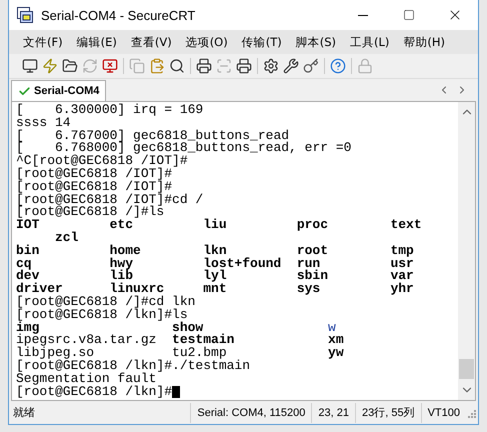 The image size is (487, 432). What do you see at coordinates (199, 352) in the screenshot?
I see `file-name: tu2.bmp` at bounding box center [199, 352].